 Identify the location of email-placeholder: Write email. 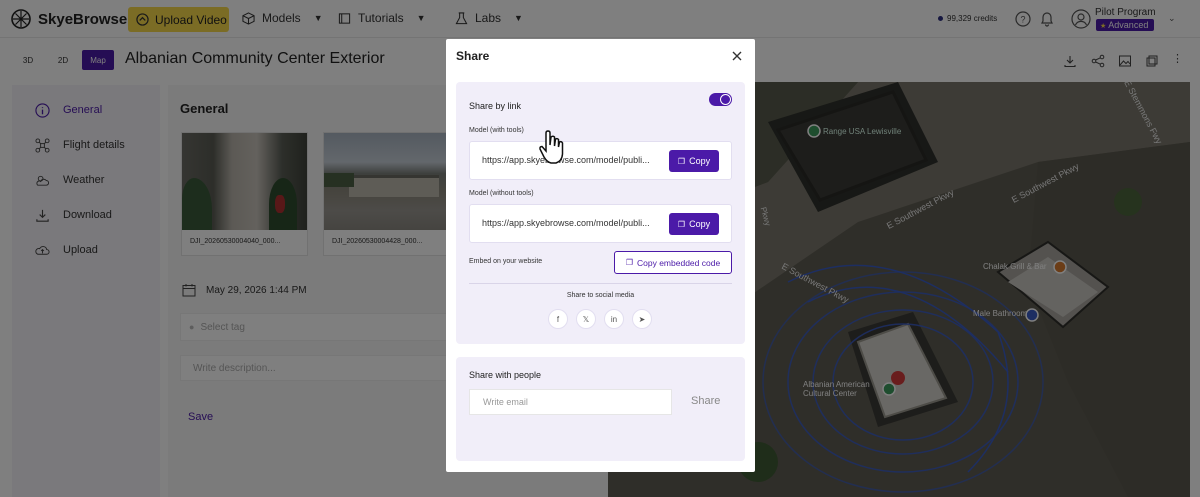
(505, 402).